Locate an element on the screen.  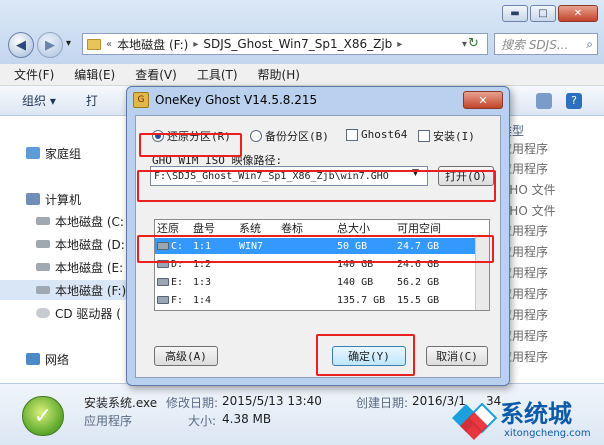
window-controls: ▬ □ ✕ is located at coordinates (550, 13).